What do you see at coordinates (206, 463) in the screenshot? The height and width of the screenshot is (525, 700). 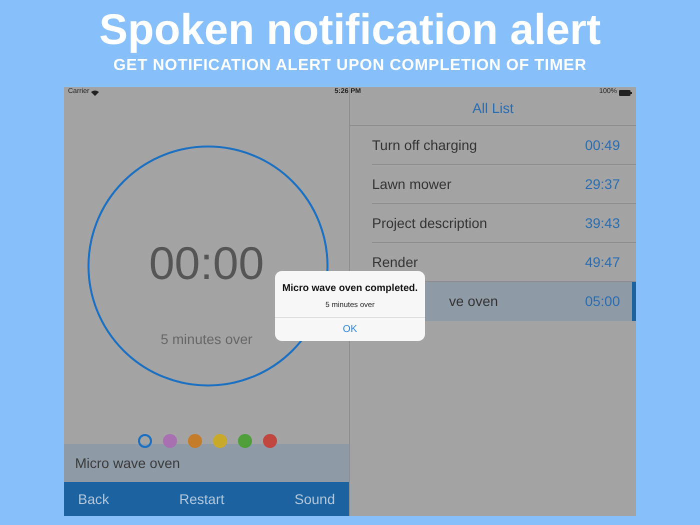 I see `name-field: Micro wave oven` at bounding box center [206, 463].